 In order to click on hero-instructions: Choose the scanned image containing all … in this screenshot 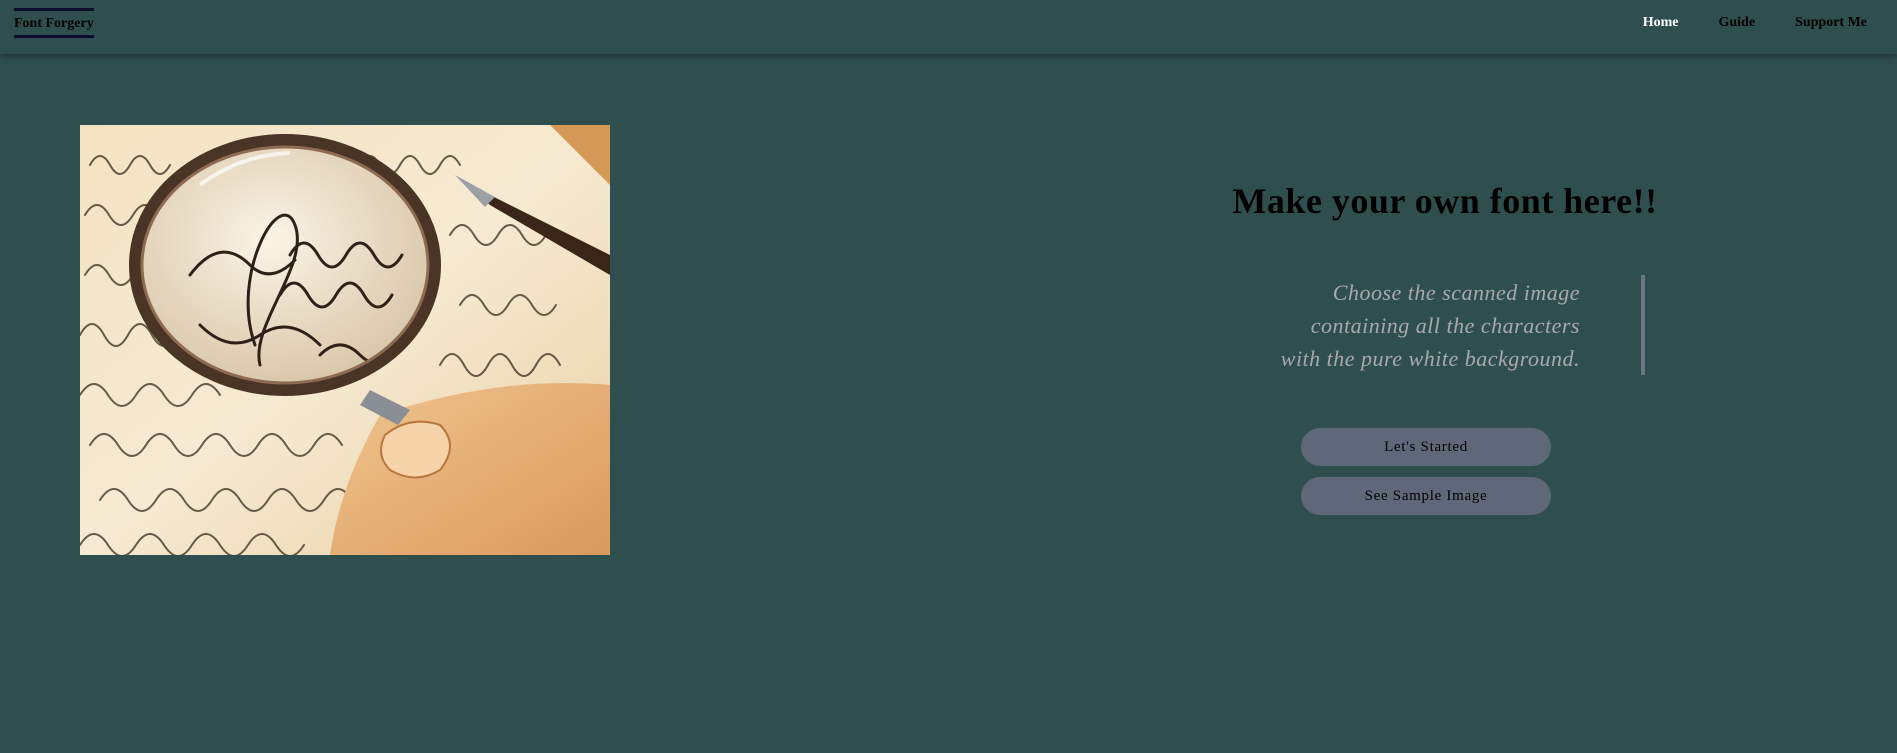, I will do `click(1390, 325)`.